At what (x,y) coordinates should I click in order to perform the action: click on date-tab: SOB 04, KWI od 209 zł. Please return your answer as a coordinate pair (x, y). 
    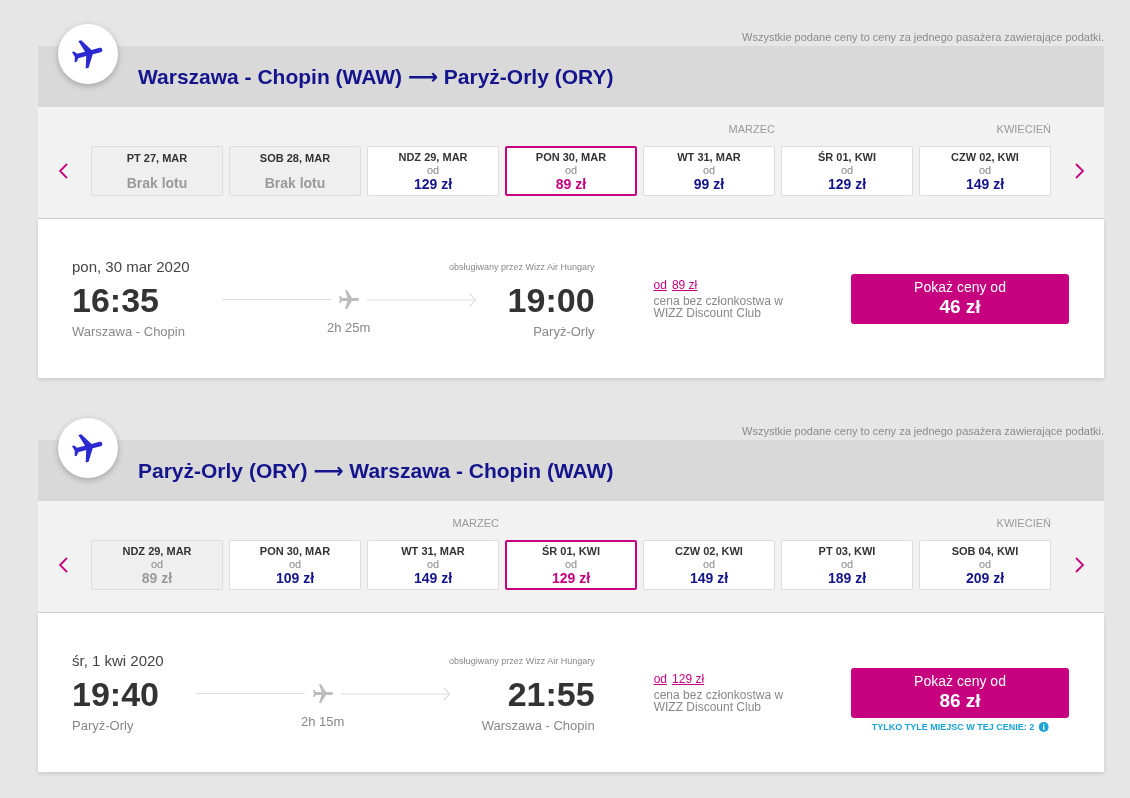
    Looking at the image, I should click on (985, 565).